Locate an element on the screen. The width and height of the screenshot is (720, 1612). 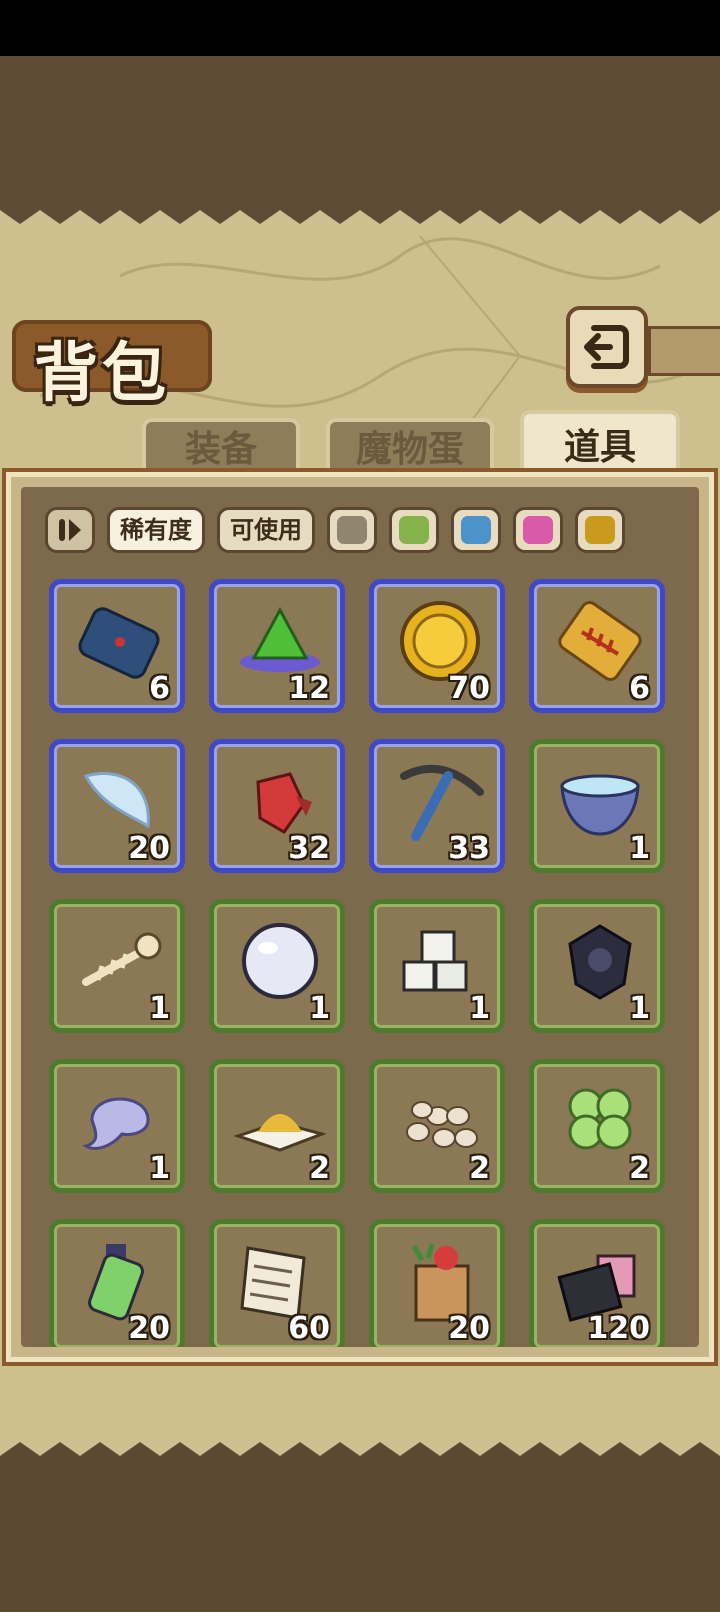
return-arrow-icon is located at coordinates (606, 347).